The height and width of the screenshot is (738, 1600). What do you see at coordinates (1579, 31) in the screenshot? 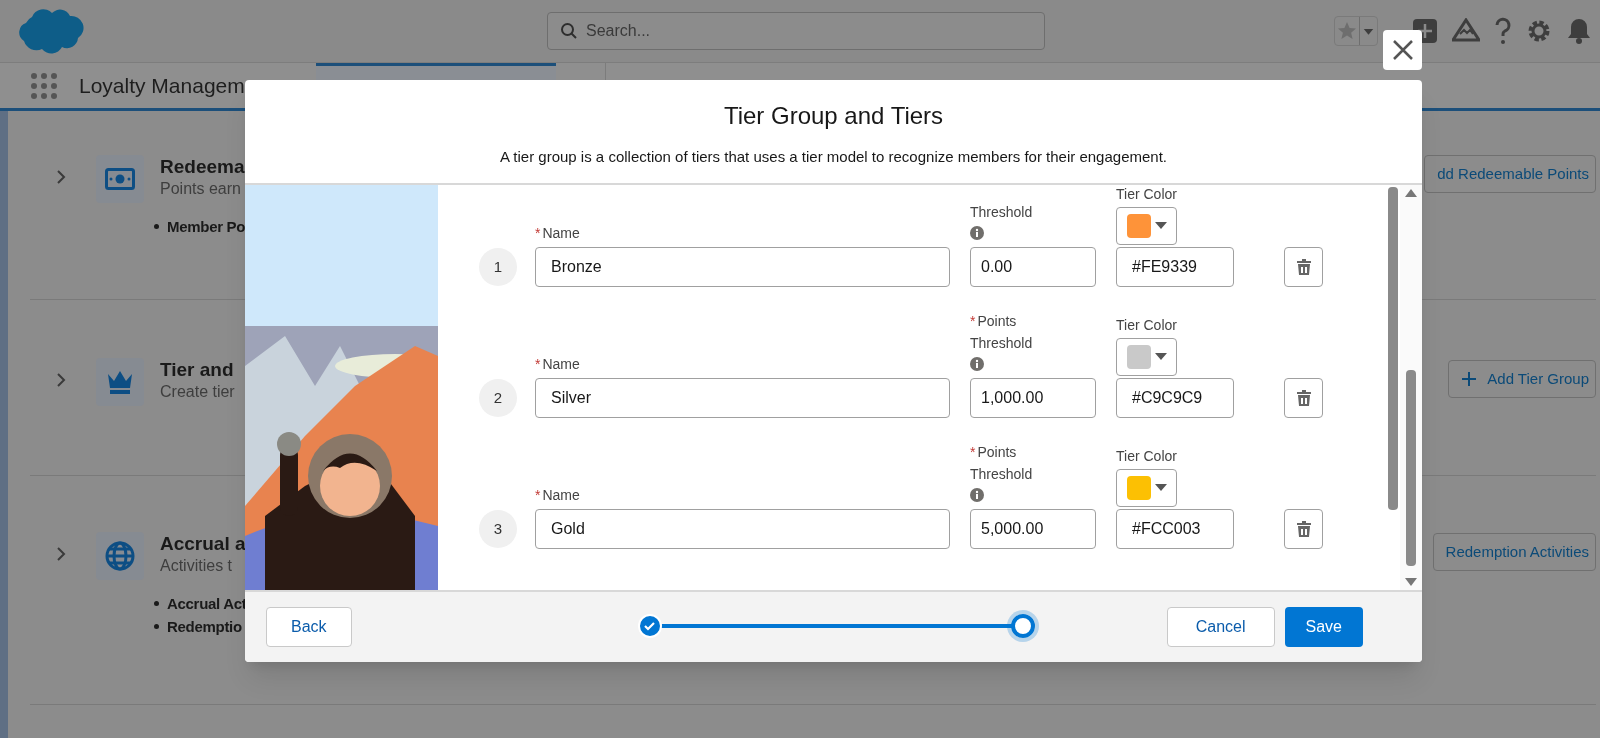
I see `notification-icon` at bounding box center [1579, 31].